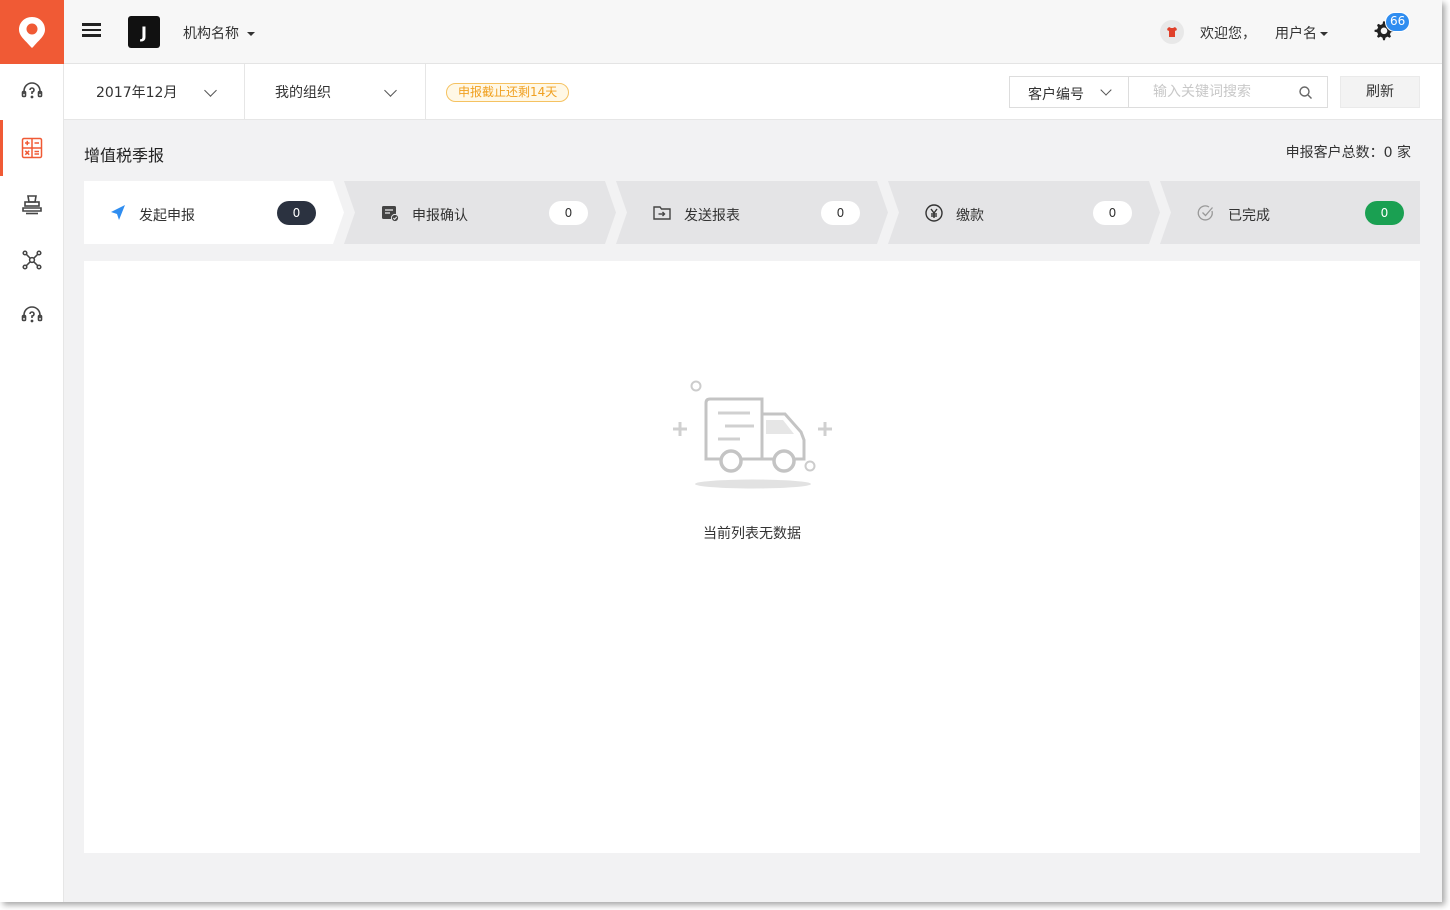 This screenshot has width=1450, height=910. I want to click on org-name-dropdown: 机构名称, so click(219, 33).